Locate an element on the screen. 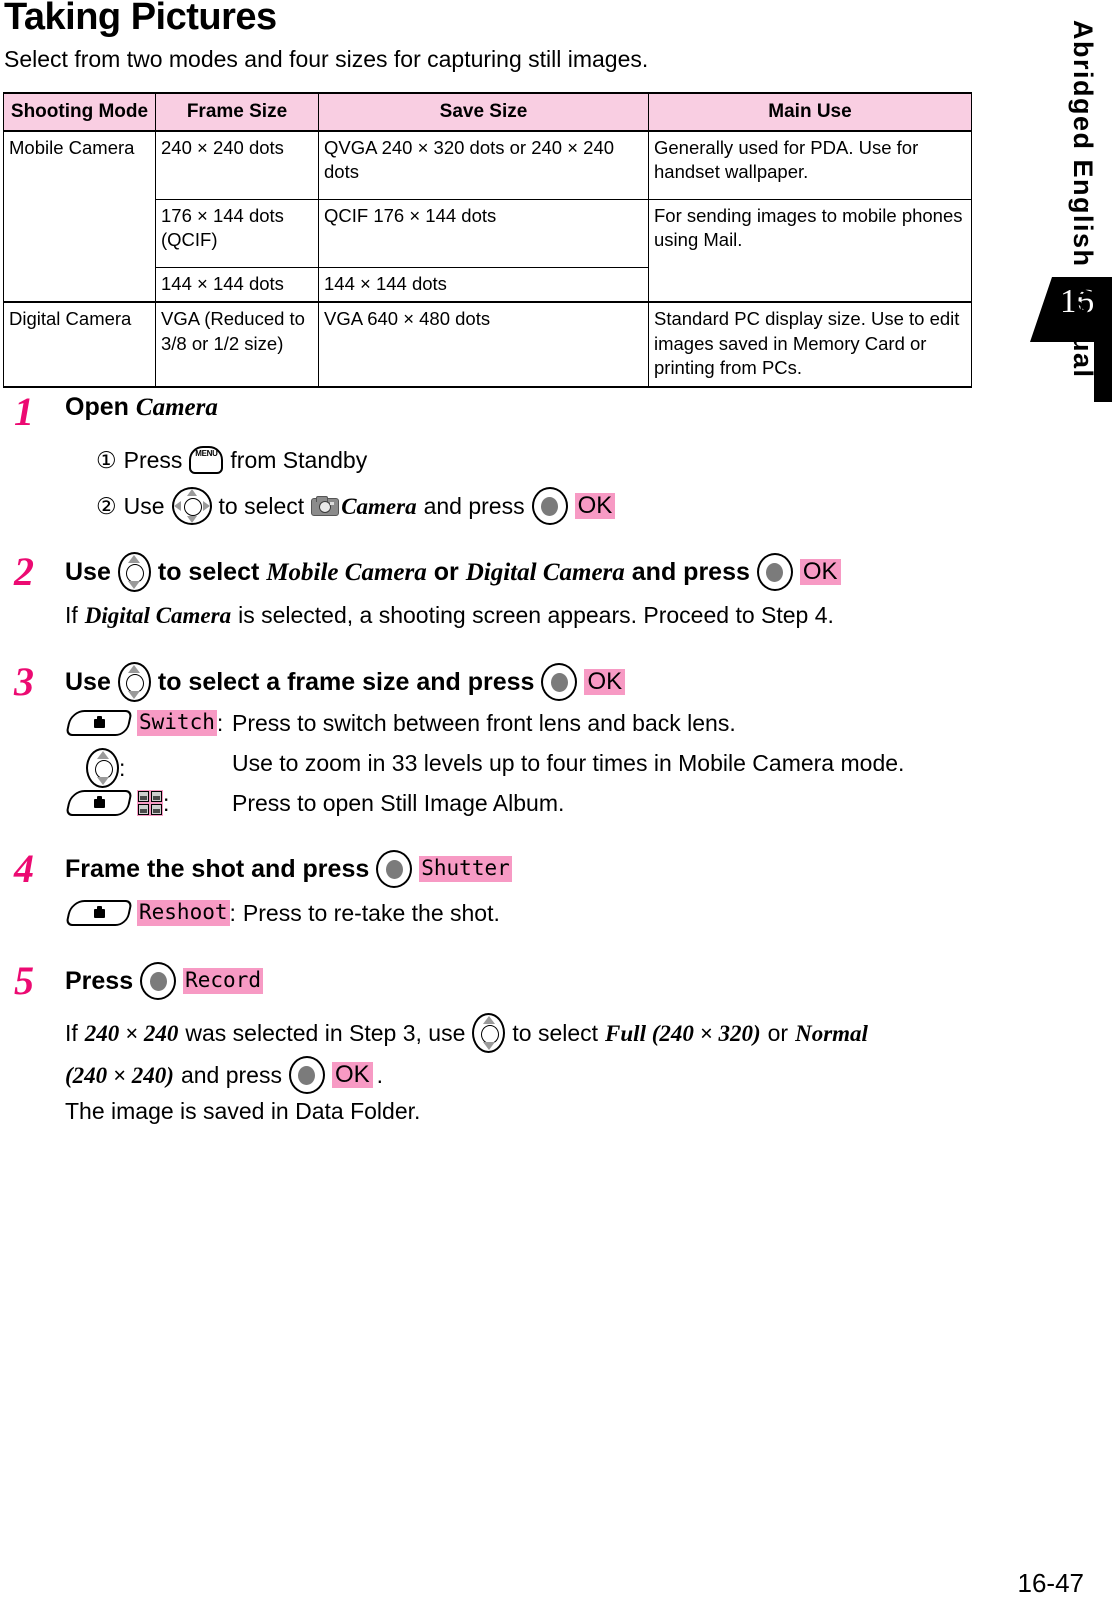 The image size is (1112, 1621). cell-frame-size: 176 × 144 dots (QCIF) is located at coordinates (237, 234).